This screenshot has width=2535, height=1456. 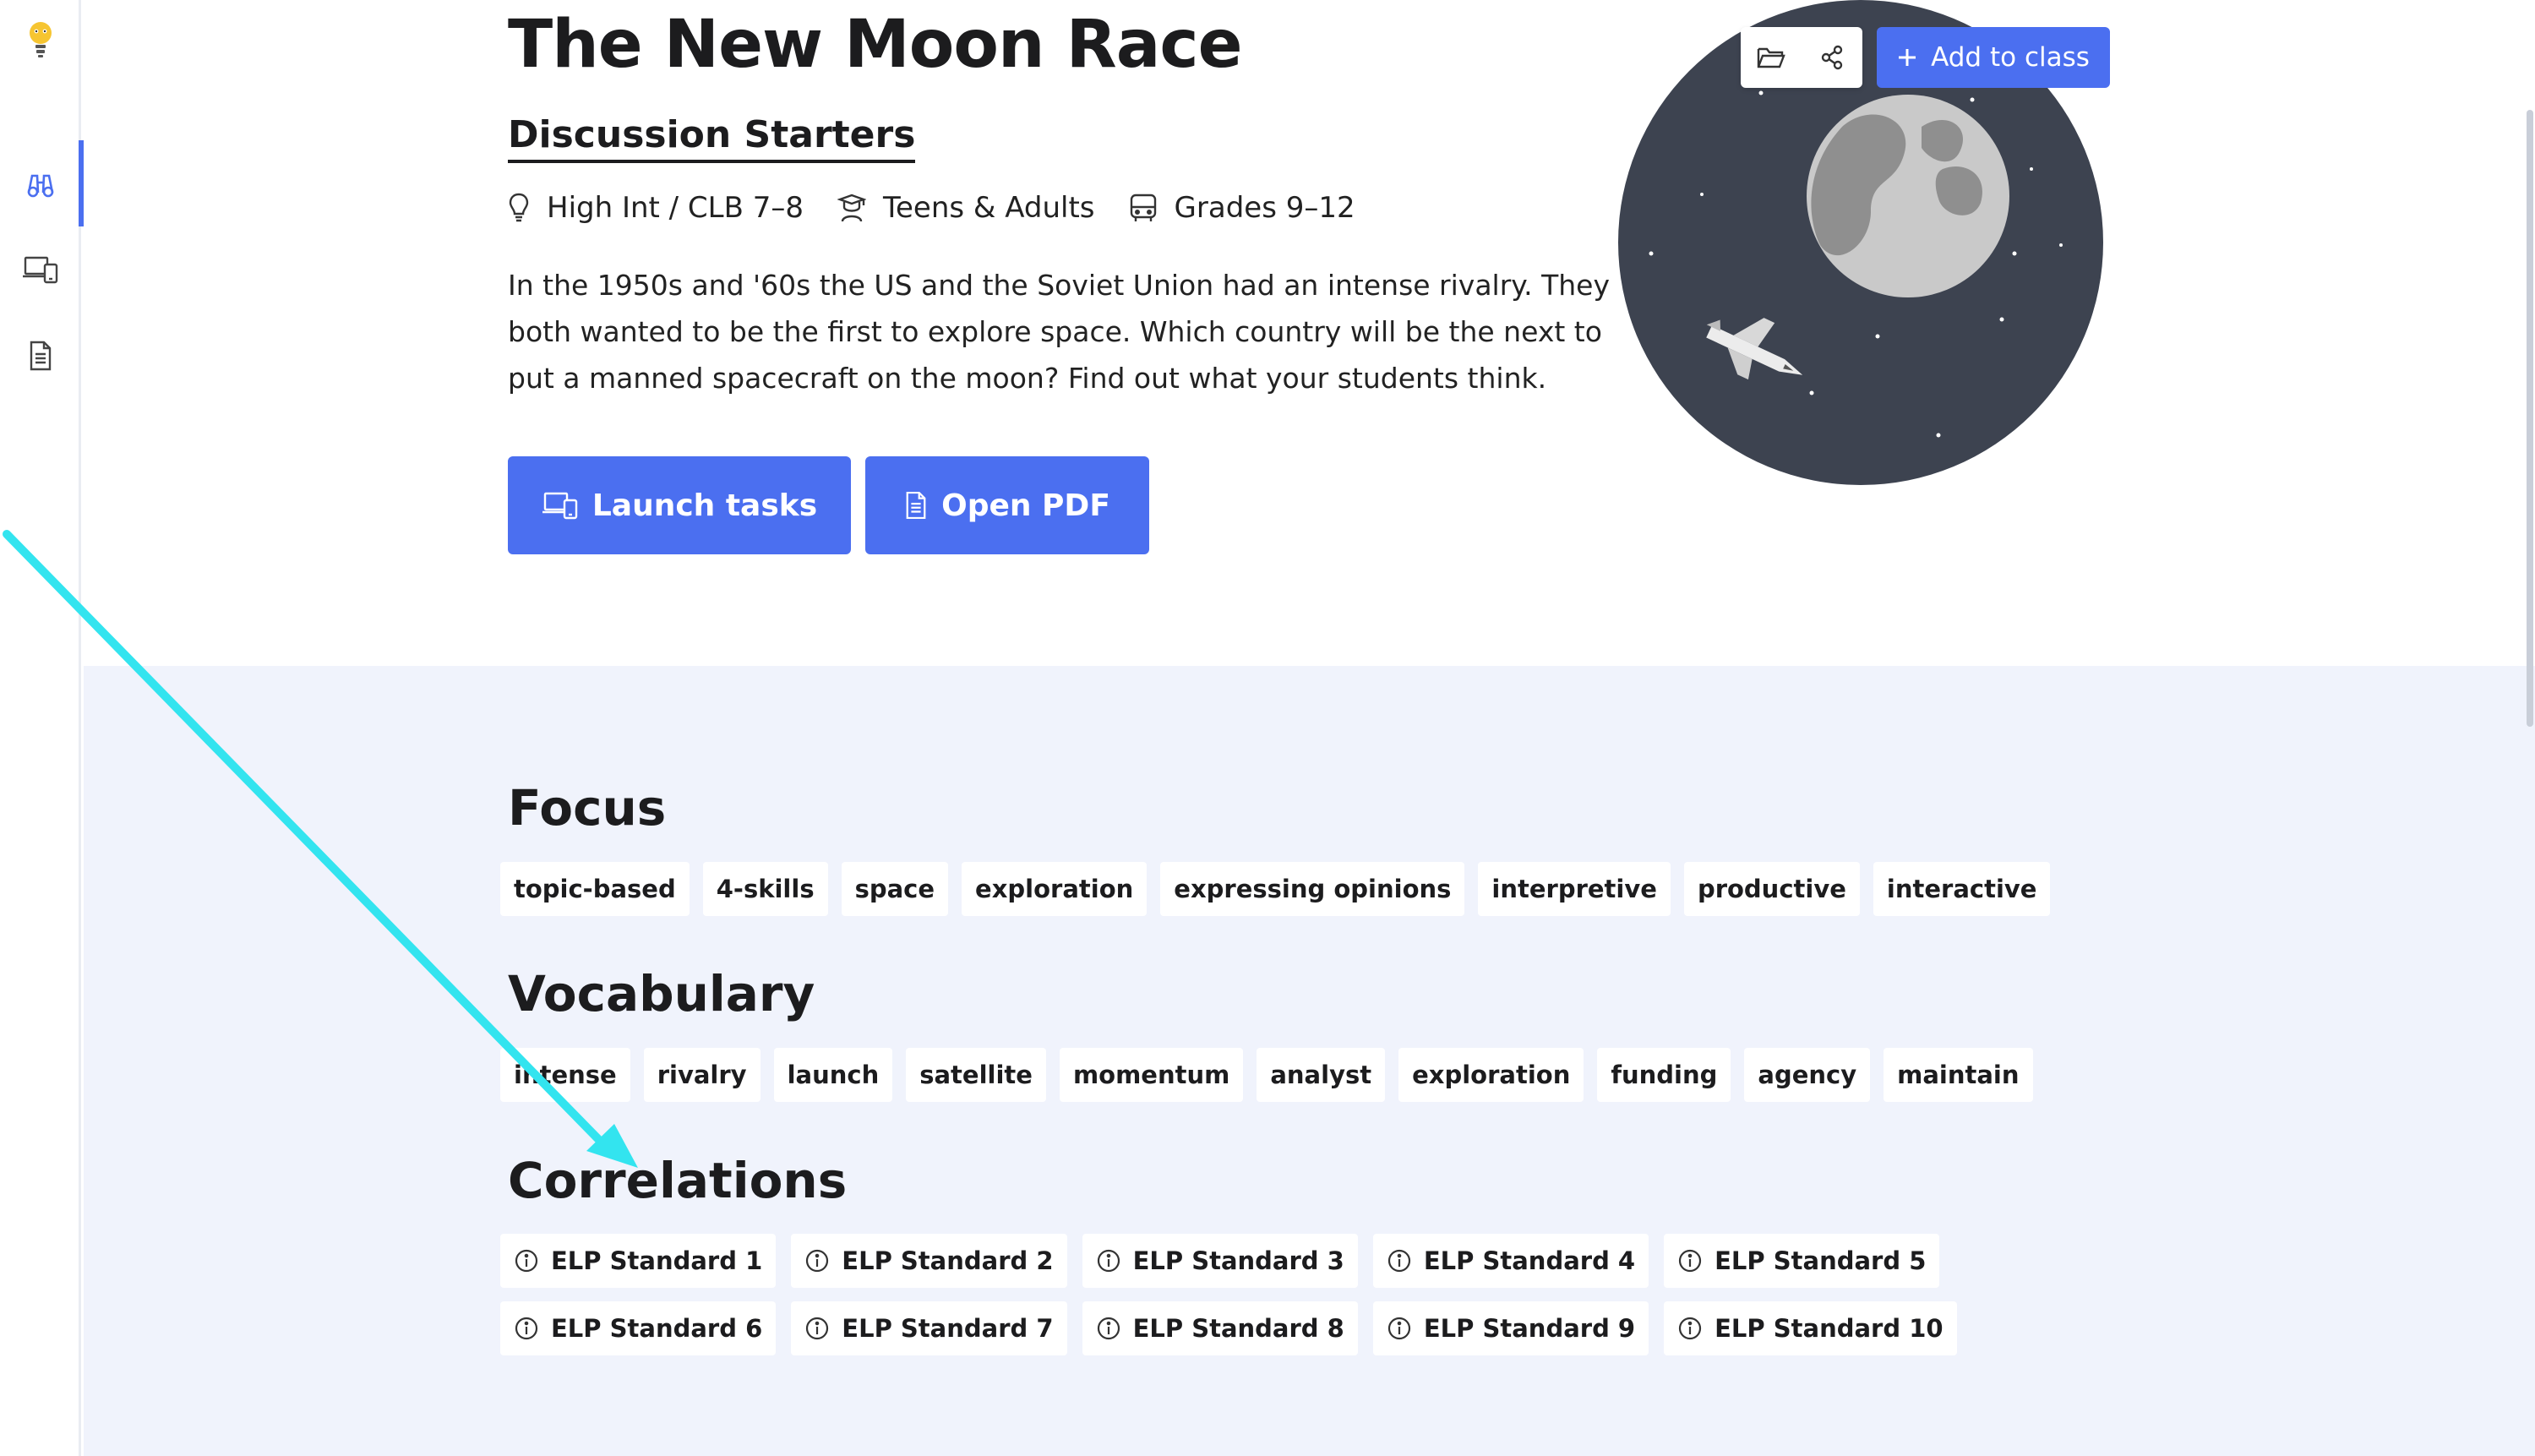 I want to click on vocabulary-tag: funding, so click(x=1664, y=1075).